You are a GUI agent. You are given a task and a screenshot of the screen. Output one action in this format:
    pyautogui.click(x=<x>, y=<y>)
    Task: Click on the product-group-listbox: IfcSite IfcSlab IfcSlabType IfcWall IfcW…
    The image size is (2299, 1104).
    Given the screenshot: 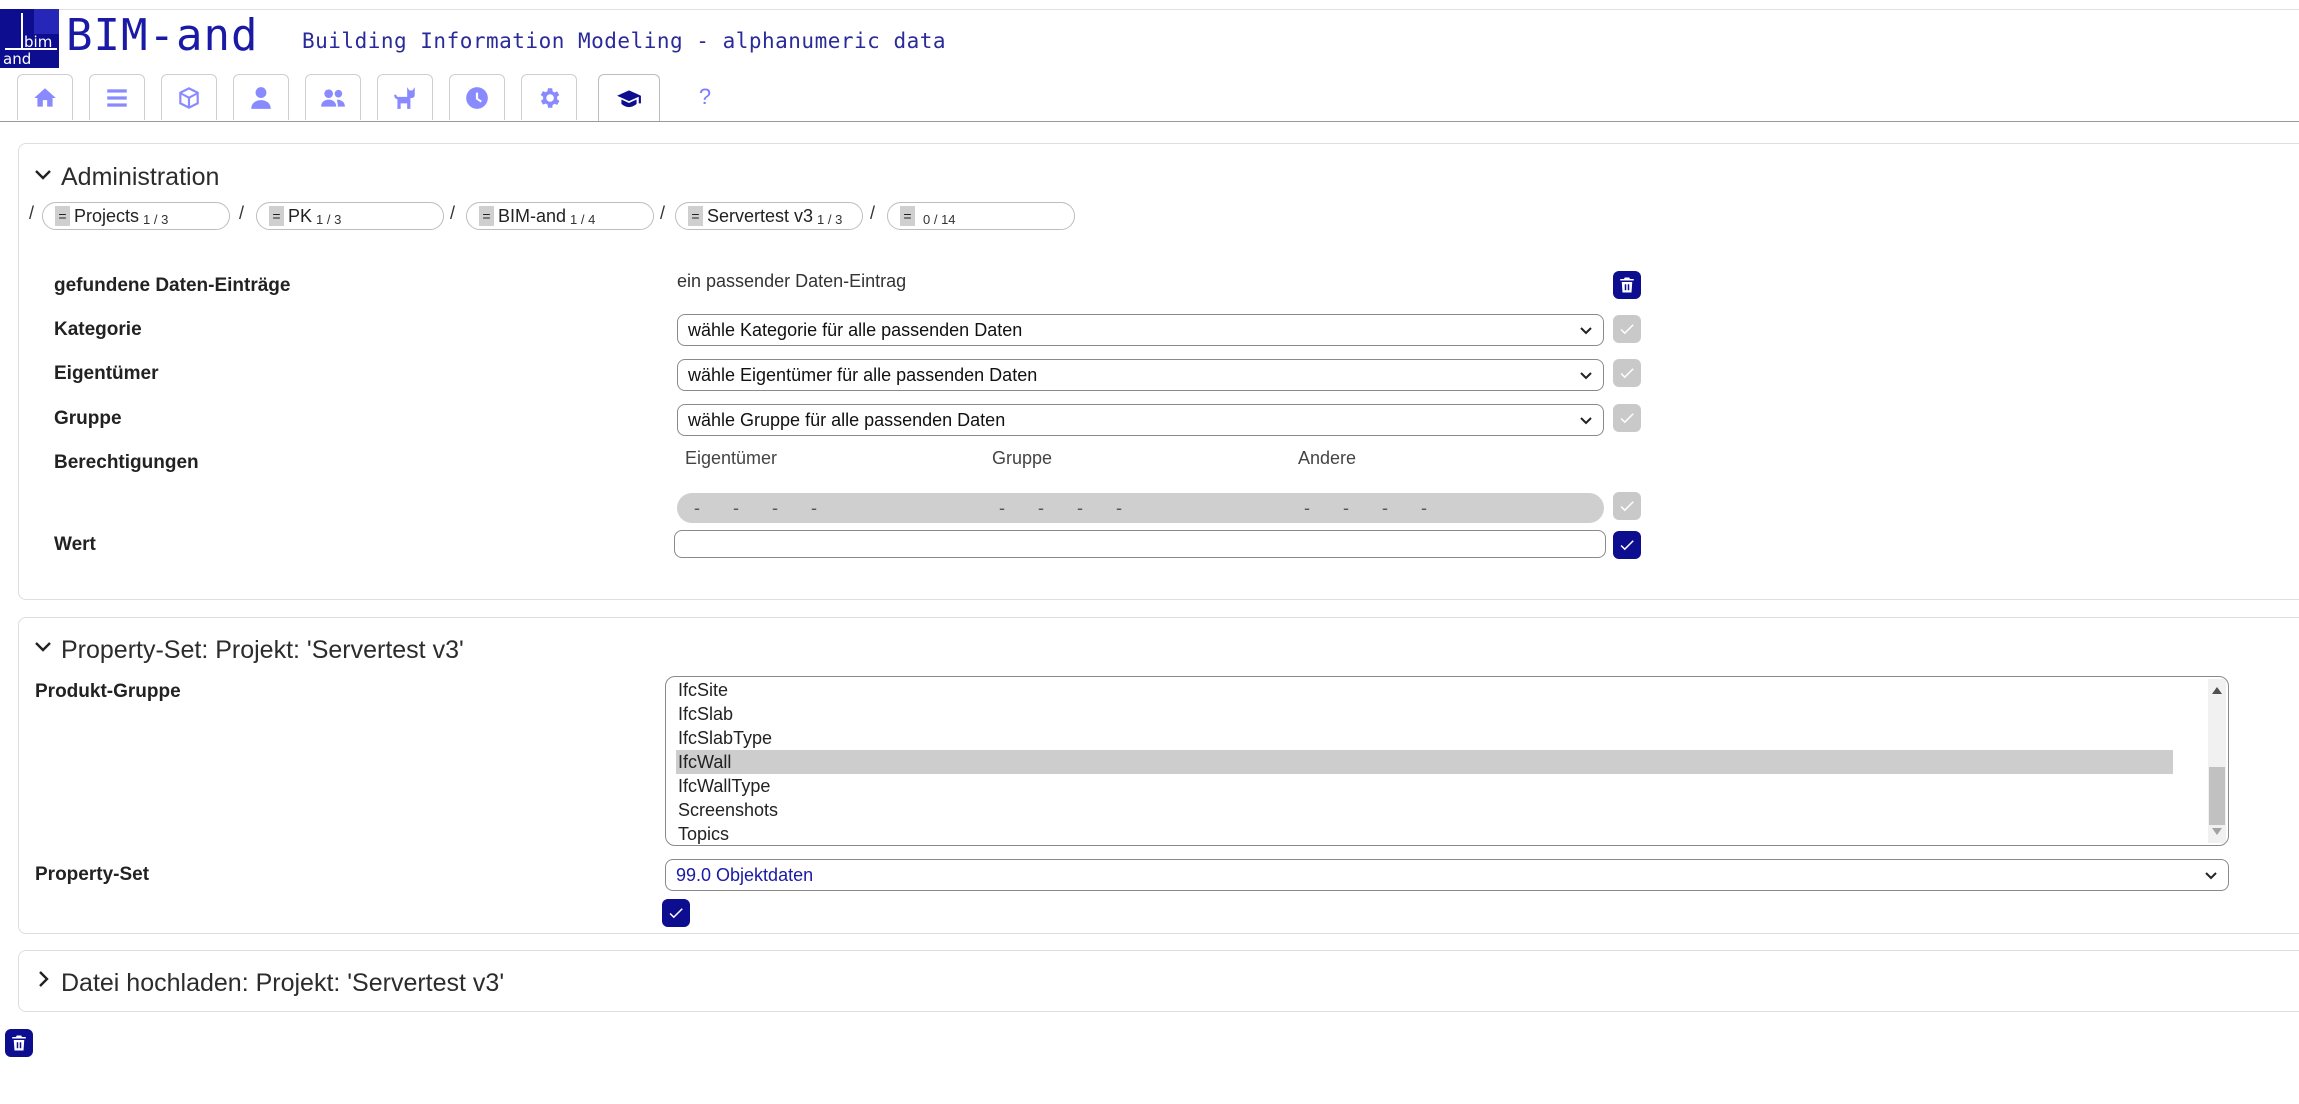 What is the action you would take?
    pyautogui.click(x=1447, y=761)
    